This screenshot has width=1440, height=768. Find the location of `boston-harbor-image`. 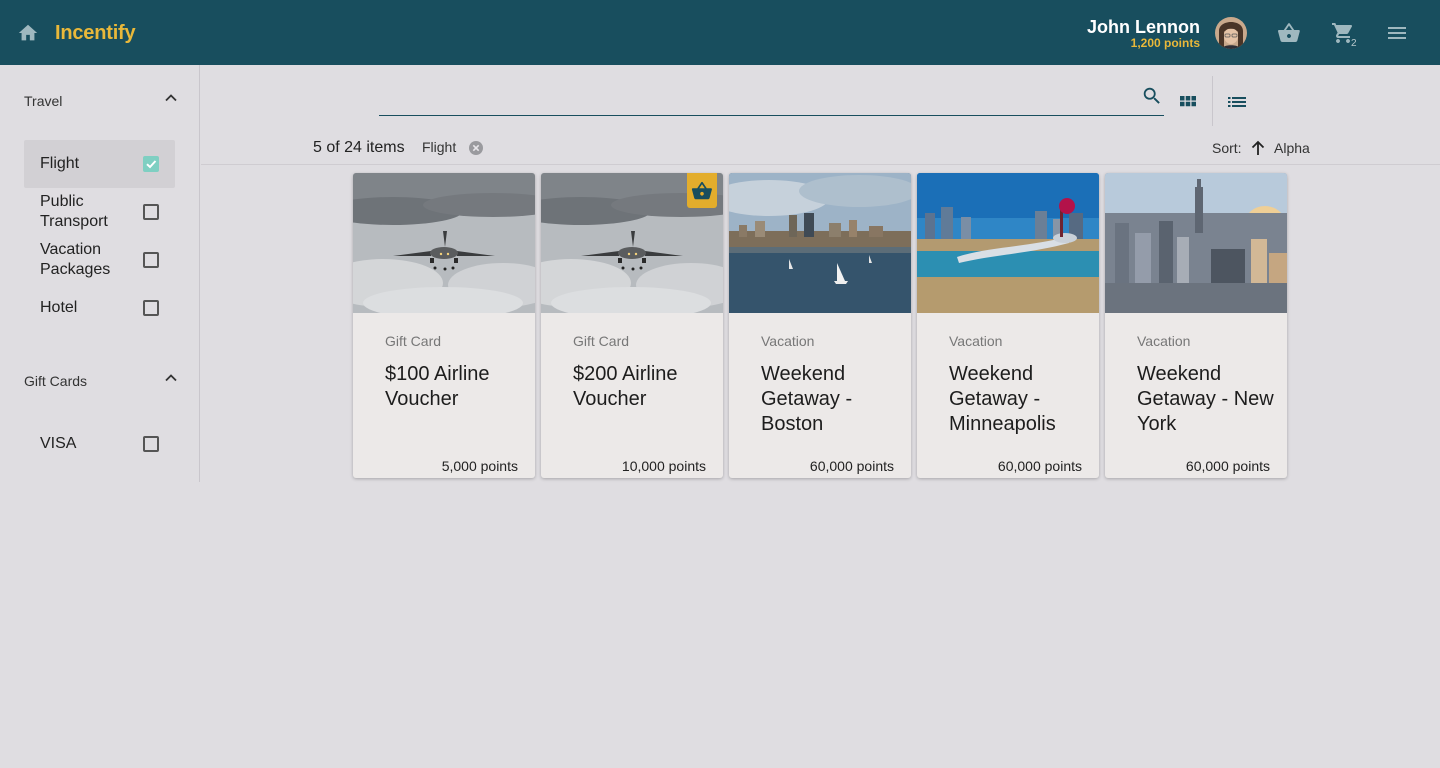

boston-harbor-image is located at coordinates (820, 243).